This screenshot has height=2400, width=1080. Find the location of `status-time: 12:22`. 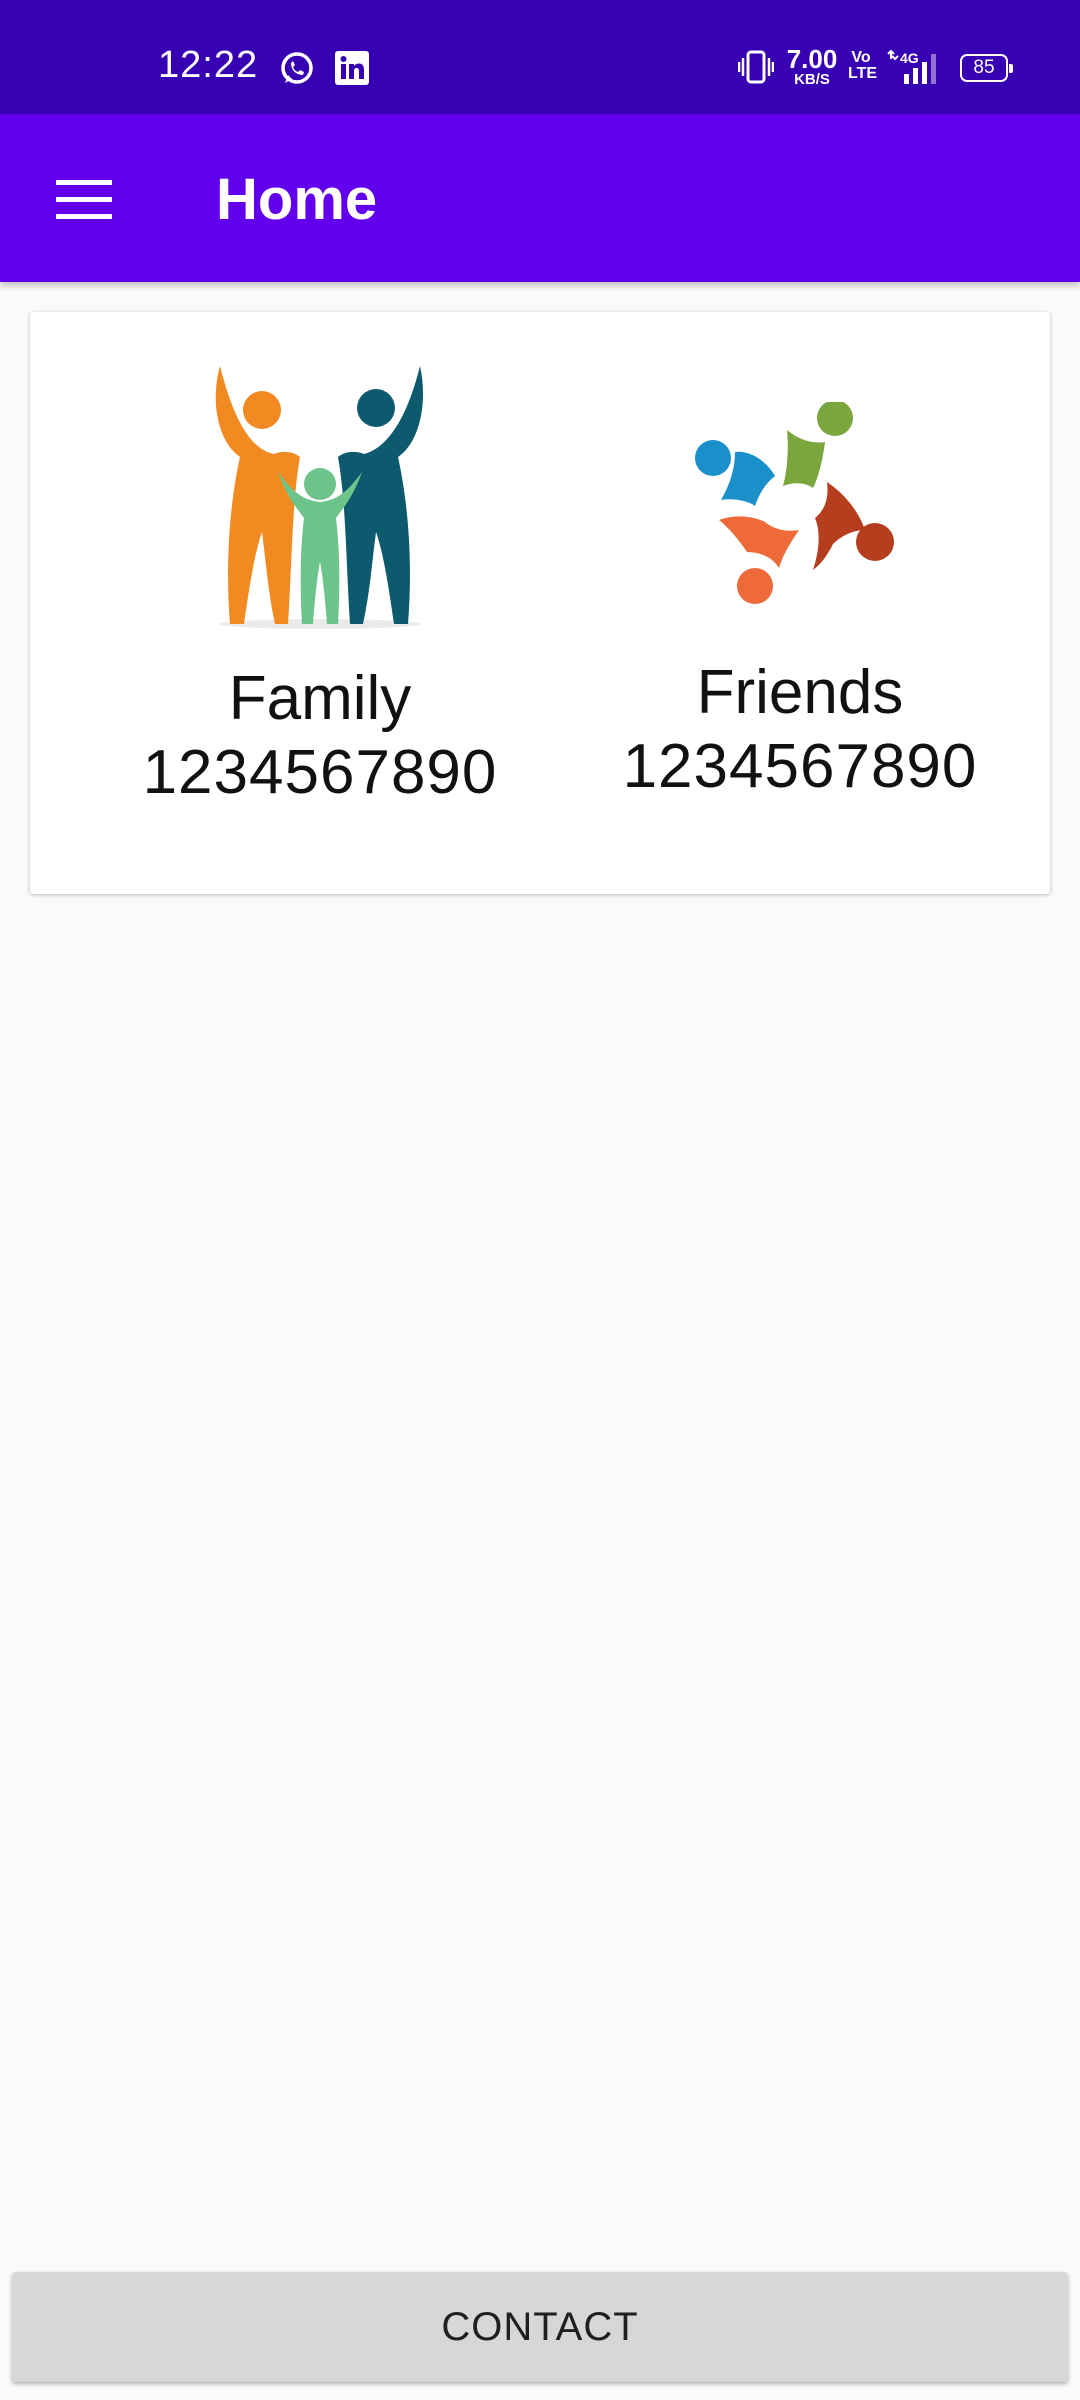

status-time: 12:22 is located at coordinates (208, 65).